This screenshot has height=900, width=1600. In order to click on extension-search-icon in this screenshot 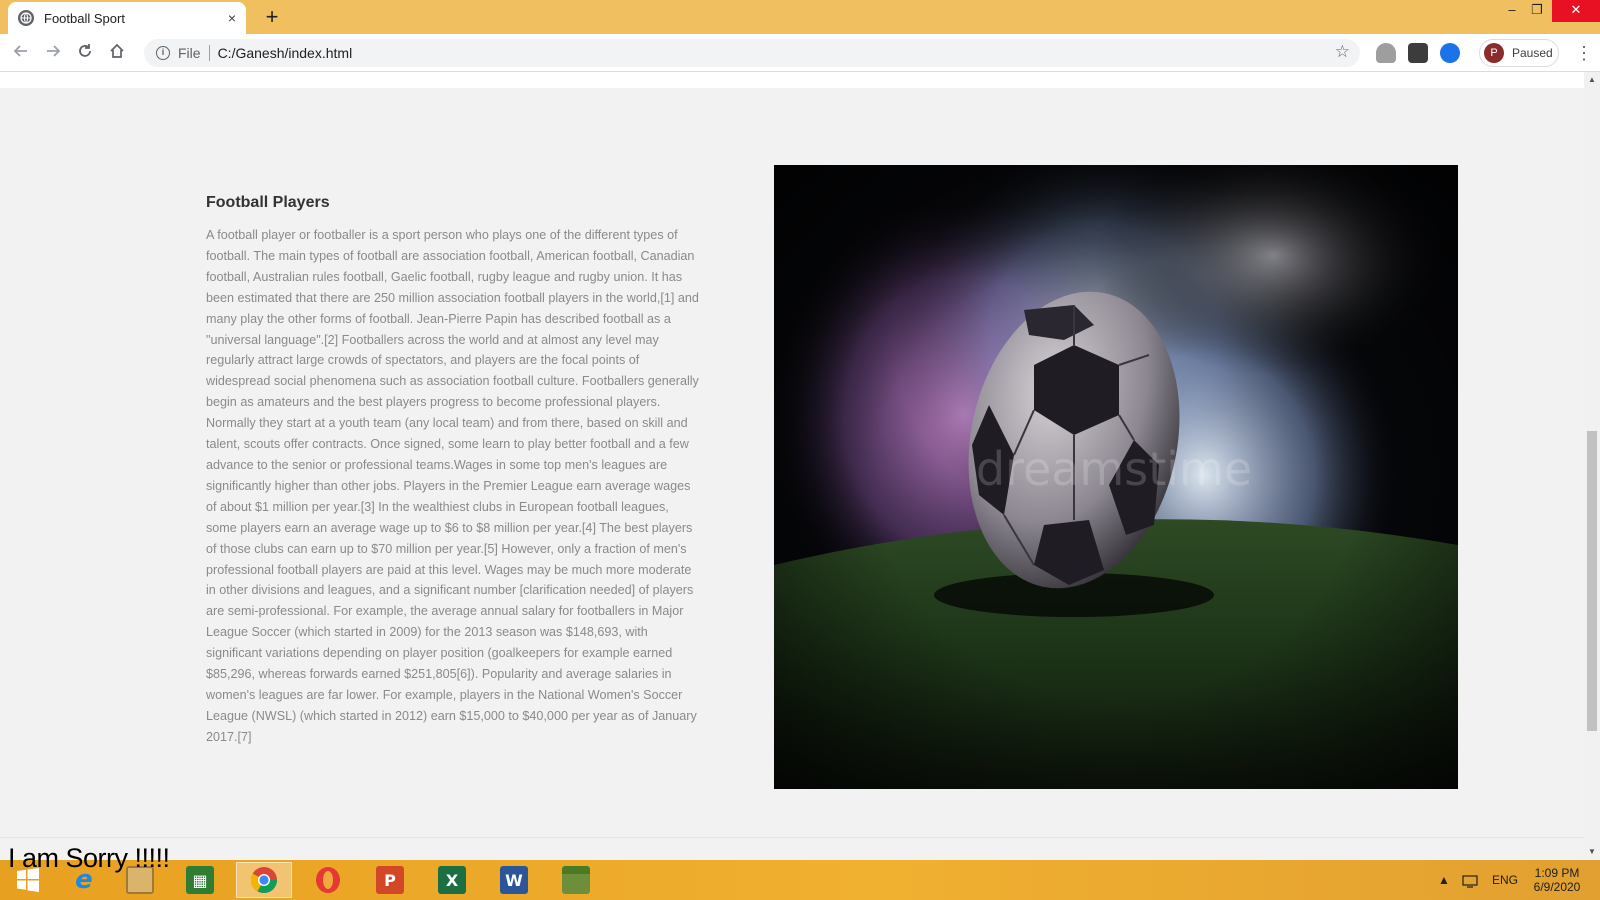, I will do `click(1450, 53)`.